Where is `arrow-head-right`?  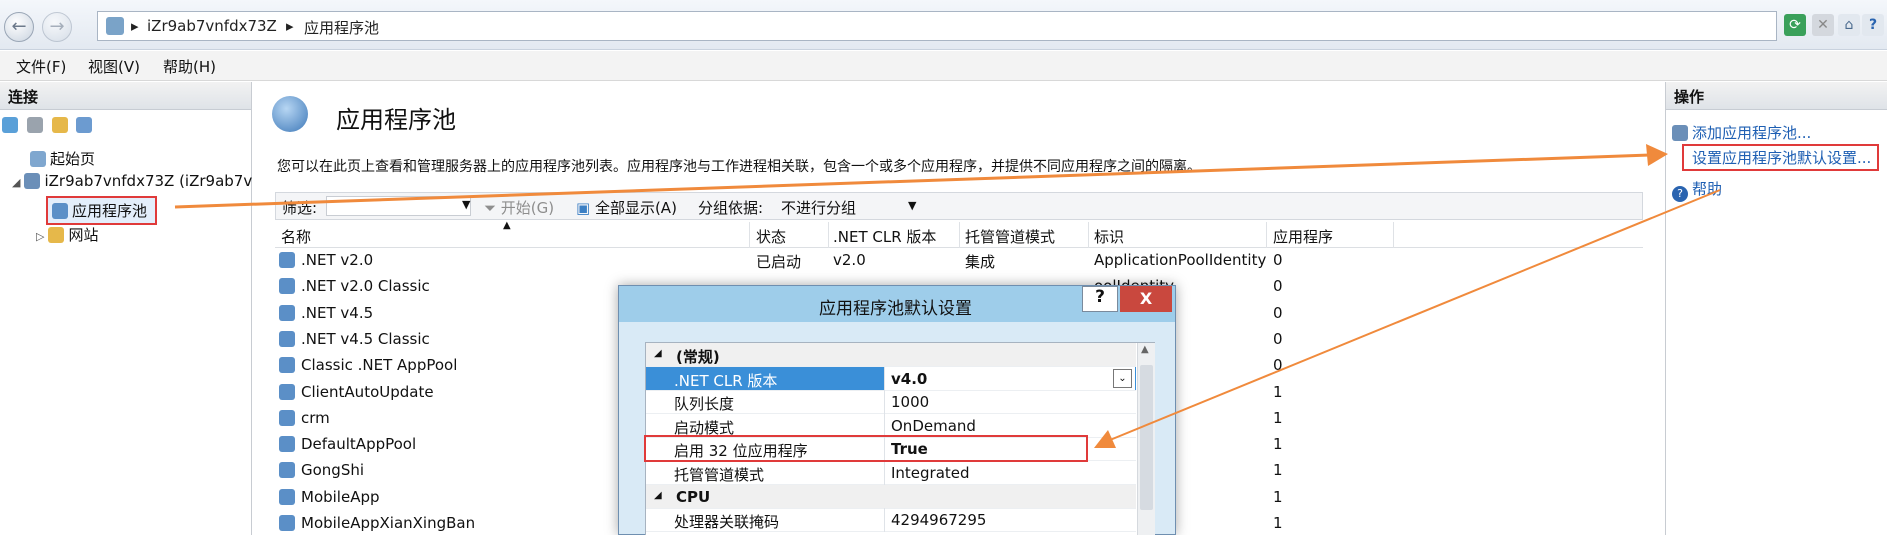
arrow-head-right is located at coordinates (1657, 155).